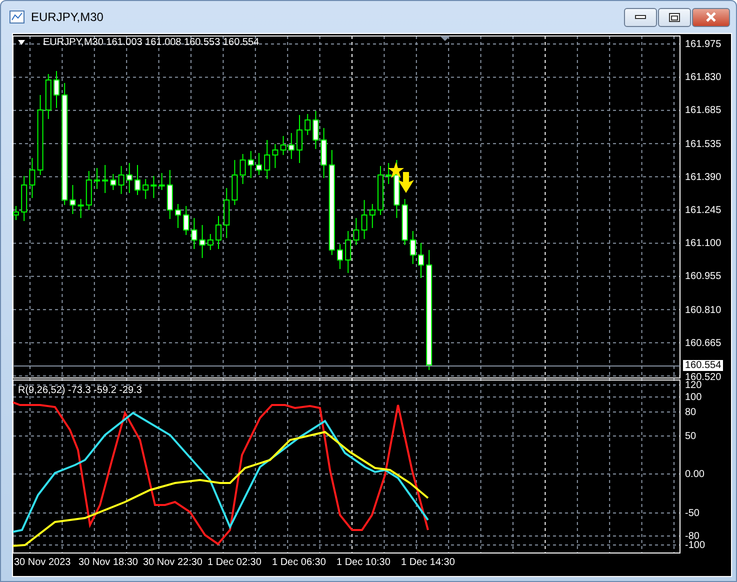 This screenshot has height=582, width=737. What do you see at coordinates (396, 170) in the screenshot?
I see `star-icon` at bounding box center [396, 170].